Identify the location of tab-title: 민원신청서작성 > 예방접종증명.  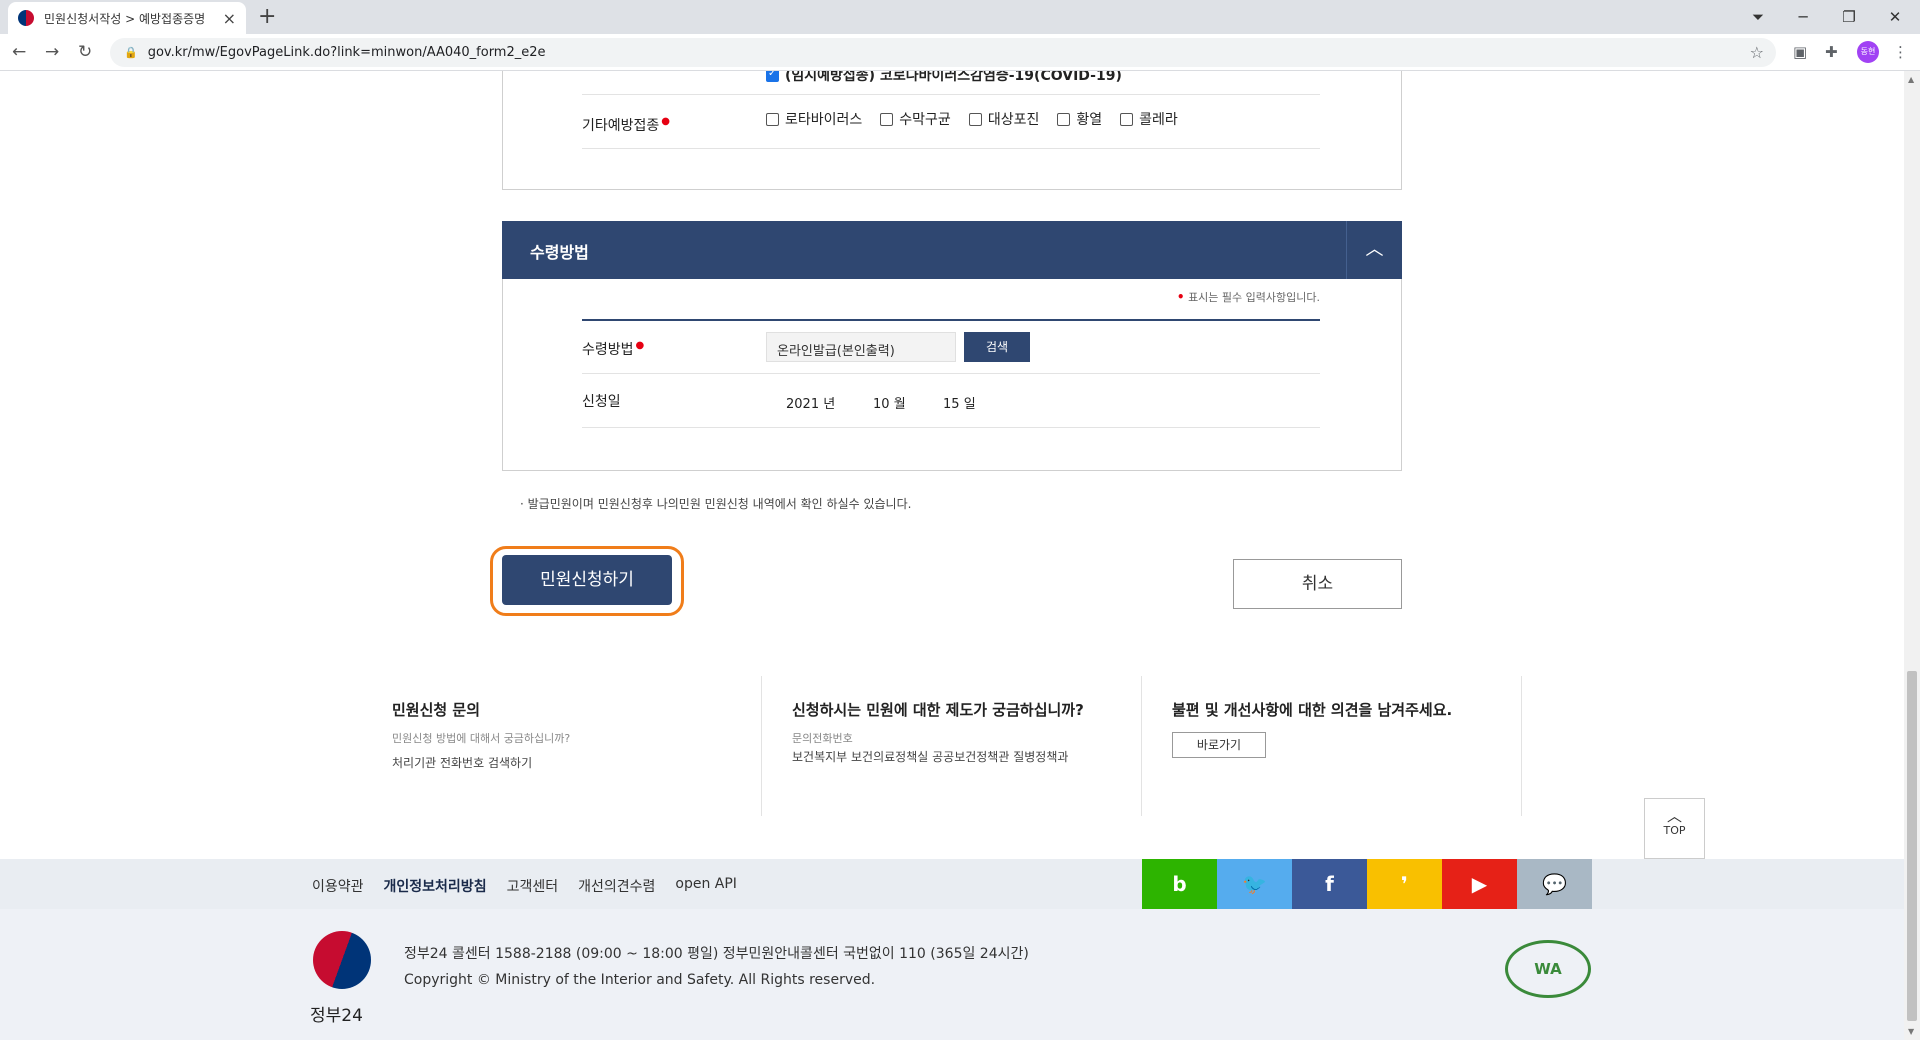
(125, 18).